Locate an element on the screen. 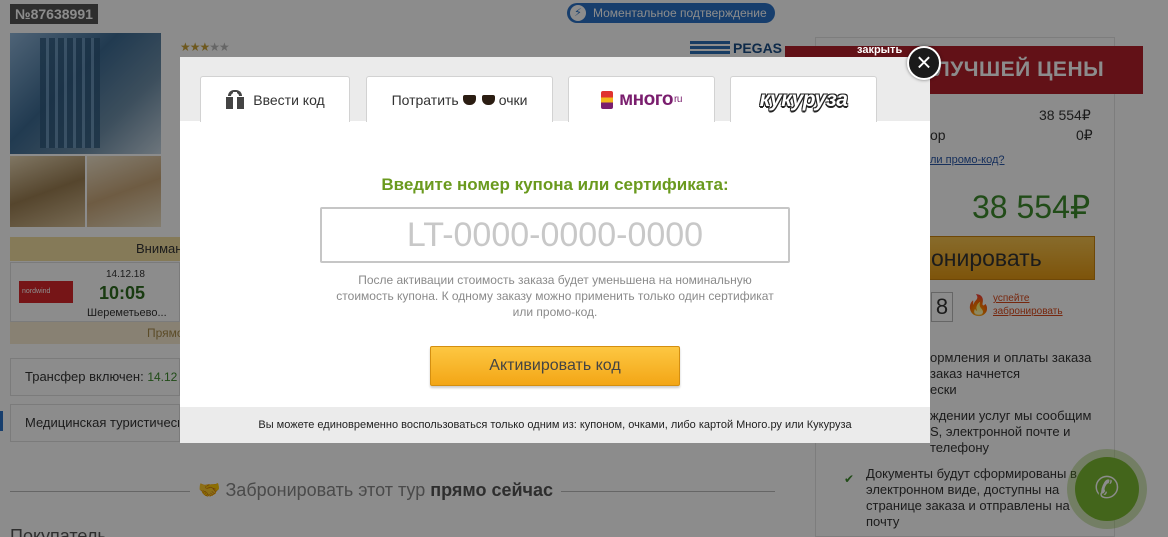 This screenshot has height=537, width=1168. gift-icon is located at coordinates (235, 99).